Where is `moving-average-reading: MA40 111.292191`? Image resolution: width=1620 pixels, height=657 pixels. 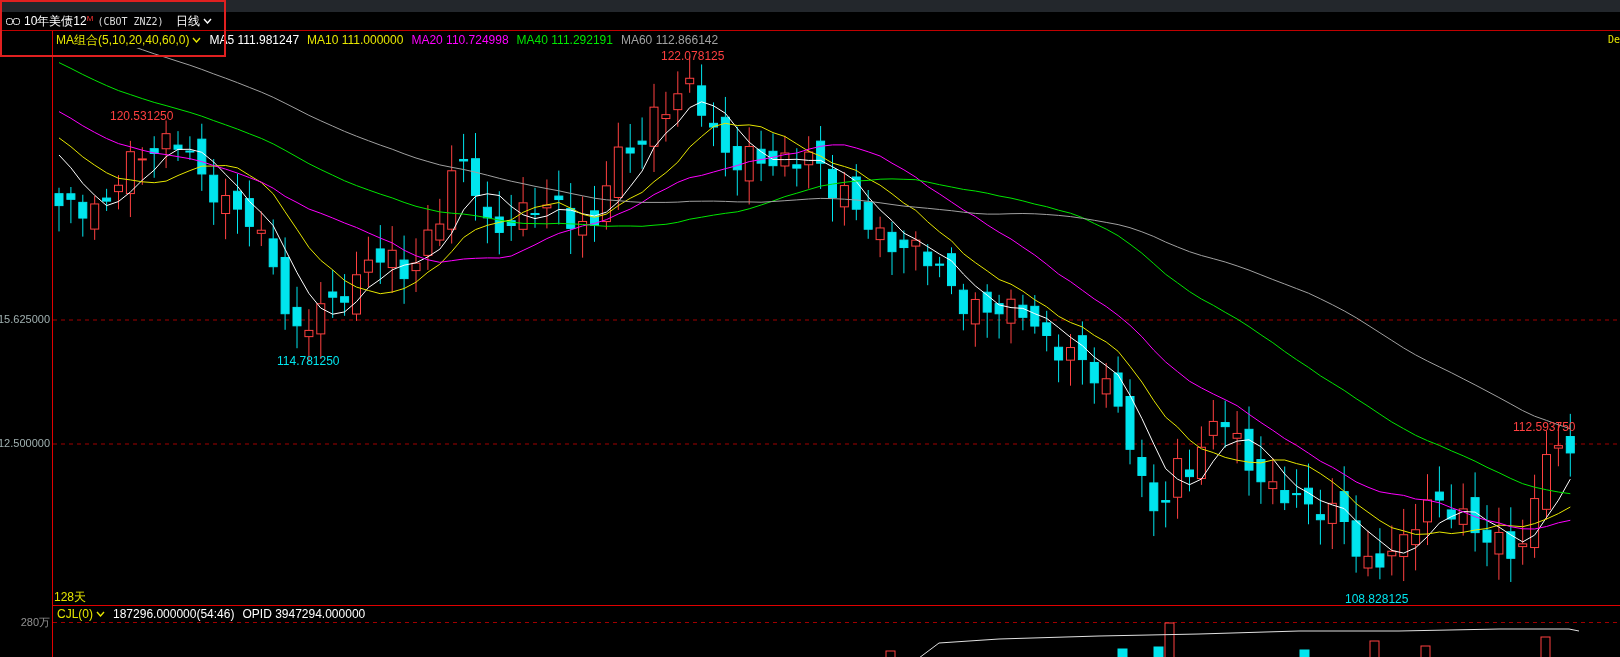 moving-average-reading: MA40 111.292191 is located at coordinates (564, 40).